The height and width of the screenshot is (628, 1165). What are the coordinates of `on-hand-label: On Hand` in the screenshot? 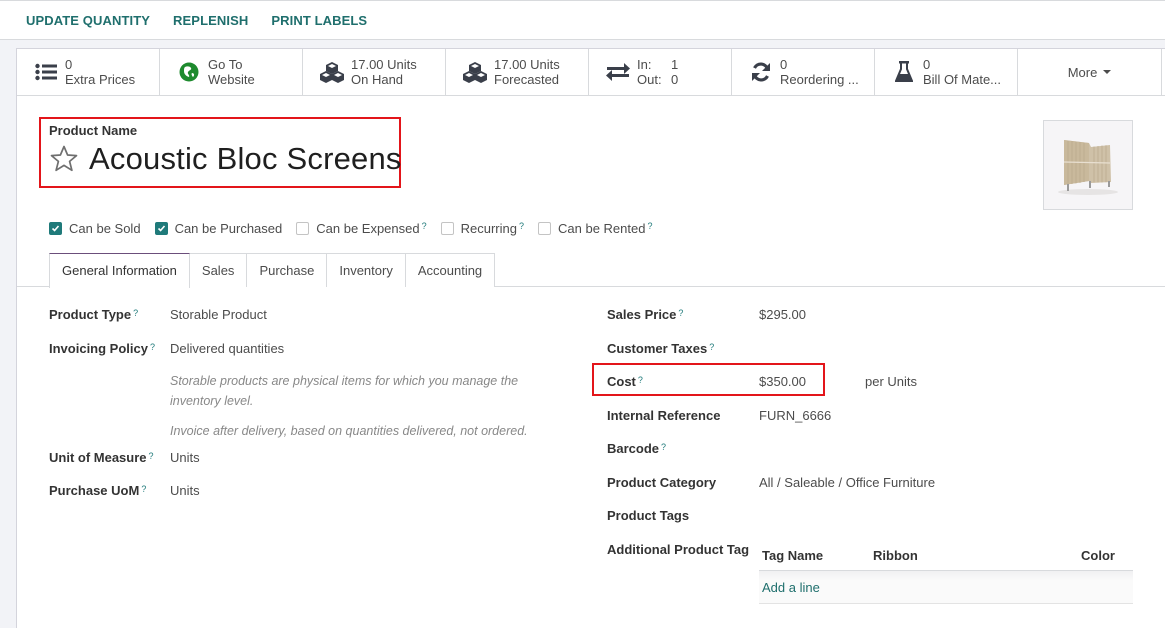 It's located at (377, 79).